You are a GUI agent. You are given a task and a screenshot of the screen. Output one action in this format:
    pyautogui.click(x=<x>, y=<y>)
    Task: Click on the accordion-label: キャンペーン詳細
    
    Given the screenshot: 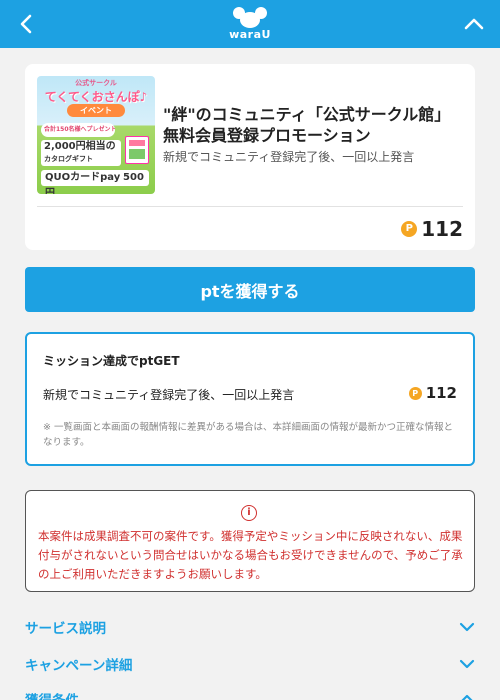 What is the action you would take?
    pyautogui.click(x=79, y=666)
    